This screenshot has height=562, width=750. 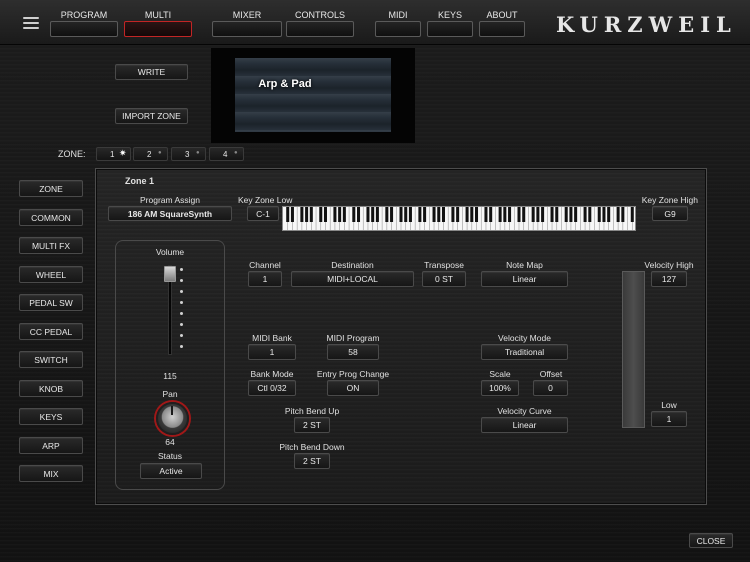 What do you see at coordinates (500, 374) in the screenshot?
I see `scale-label: Scale` at bounding box center [500, 374].